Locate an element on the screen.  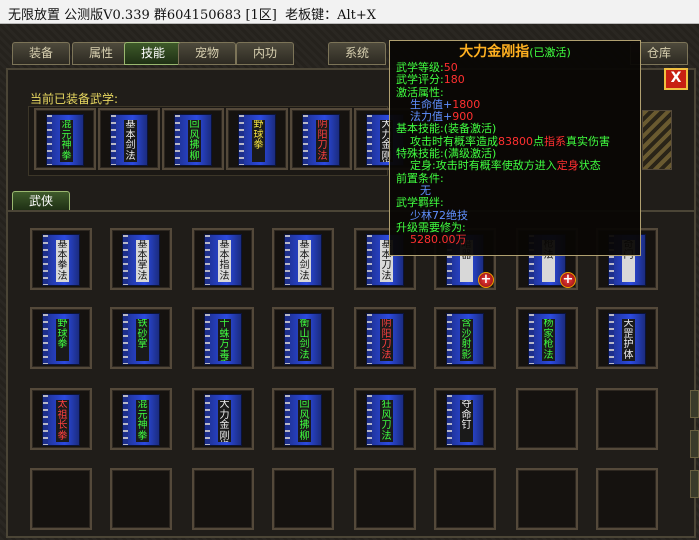
skill-book-icon: 太祖长拳 is located at coordinates (61, 420).